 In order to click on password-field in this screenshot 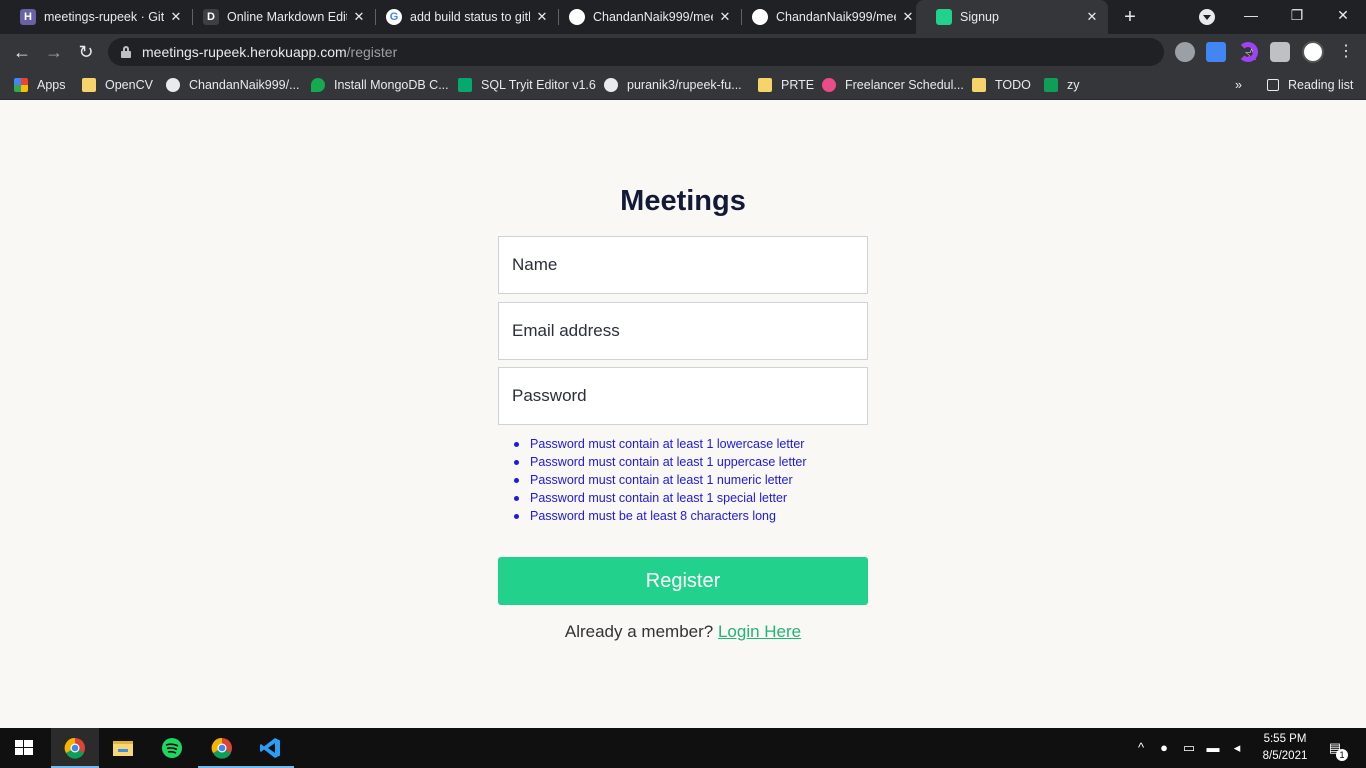, I will do `click(683, 396)`.